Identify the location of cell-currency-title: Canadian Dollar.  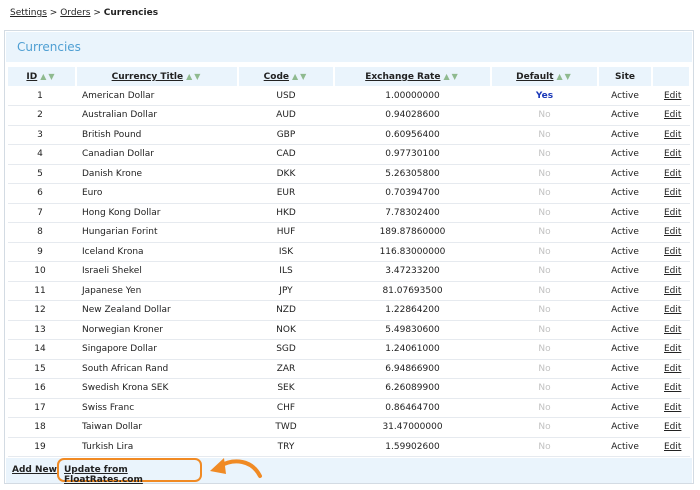
(157, 154).